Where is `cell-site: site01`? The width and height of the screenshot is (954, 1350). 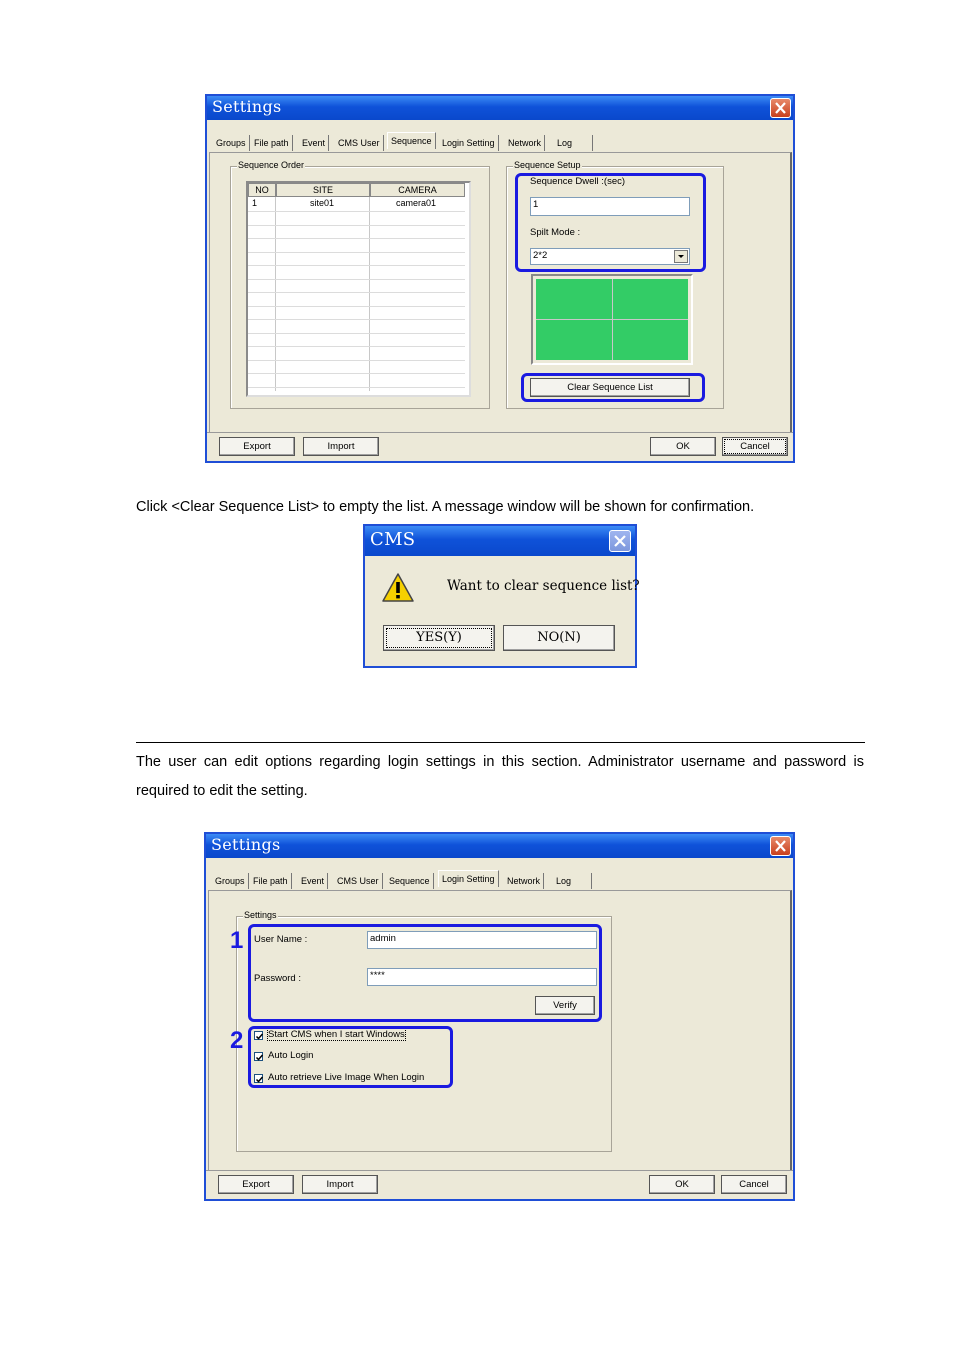
cell-site: site01 is located at coordinates (322, 203).